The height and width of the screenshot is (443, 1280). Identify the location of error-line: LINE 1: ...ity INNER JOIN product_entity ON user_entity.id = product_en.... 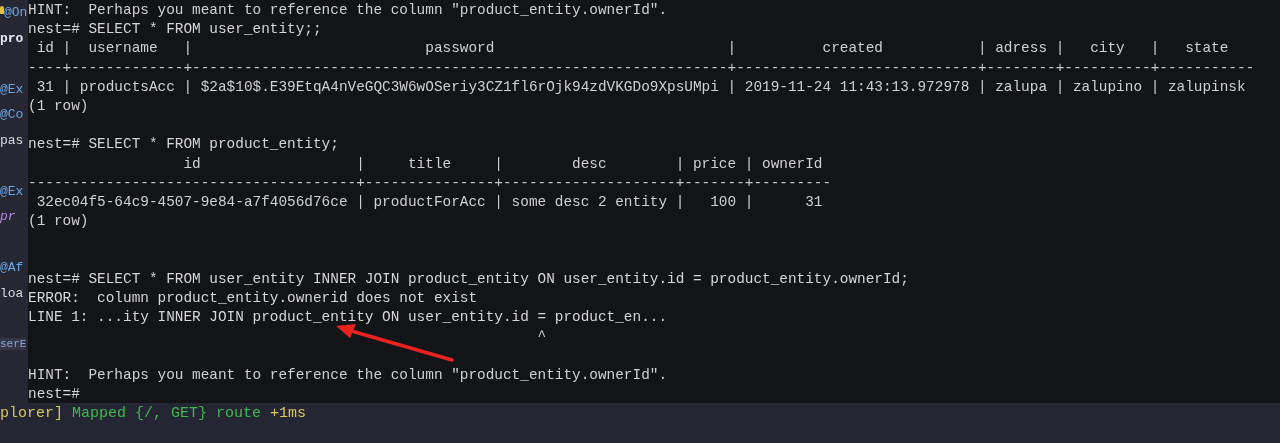
(348, 317).